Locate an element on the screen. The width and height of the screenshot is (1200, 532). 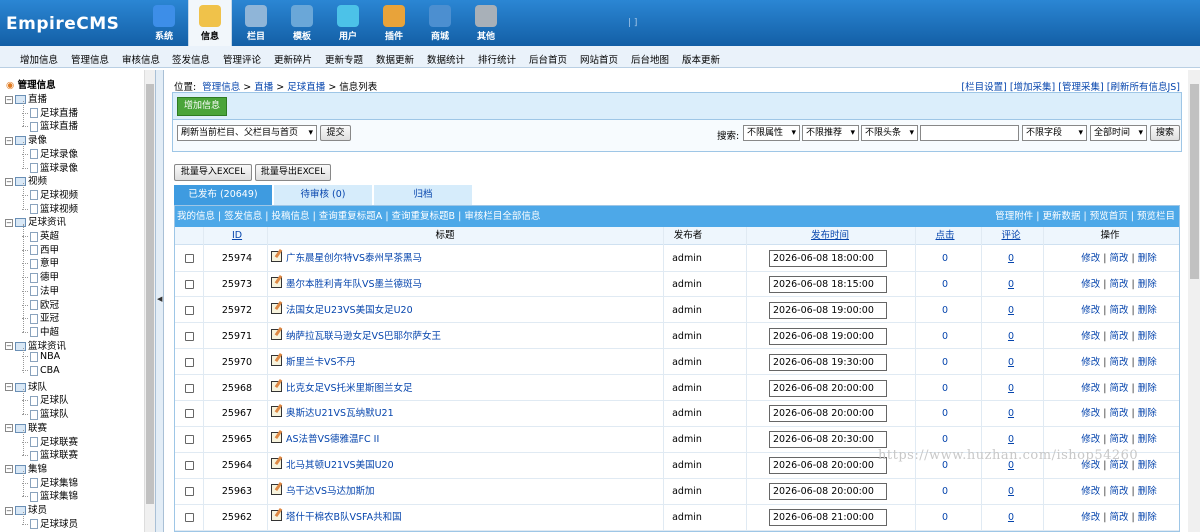
row-time-input: 2026-06-08 18:00:00 is located at coordinates (828, 258).